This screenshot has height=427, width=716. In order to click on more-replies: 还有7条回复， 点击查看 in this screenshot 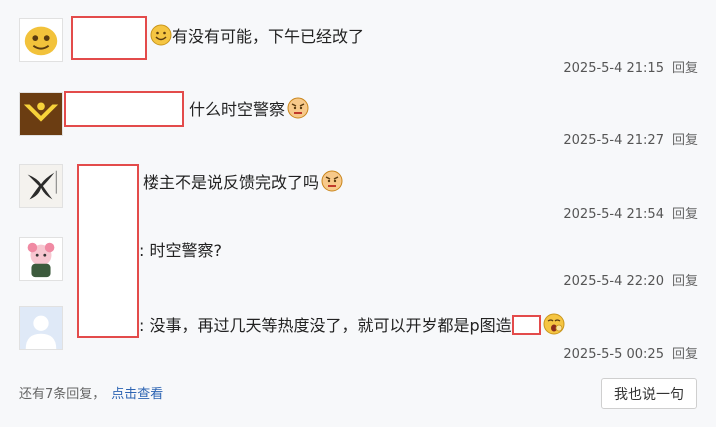, I will do `click(91, 392)`.